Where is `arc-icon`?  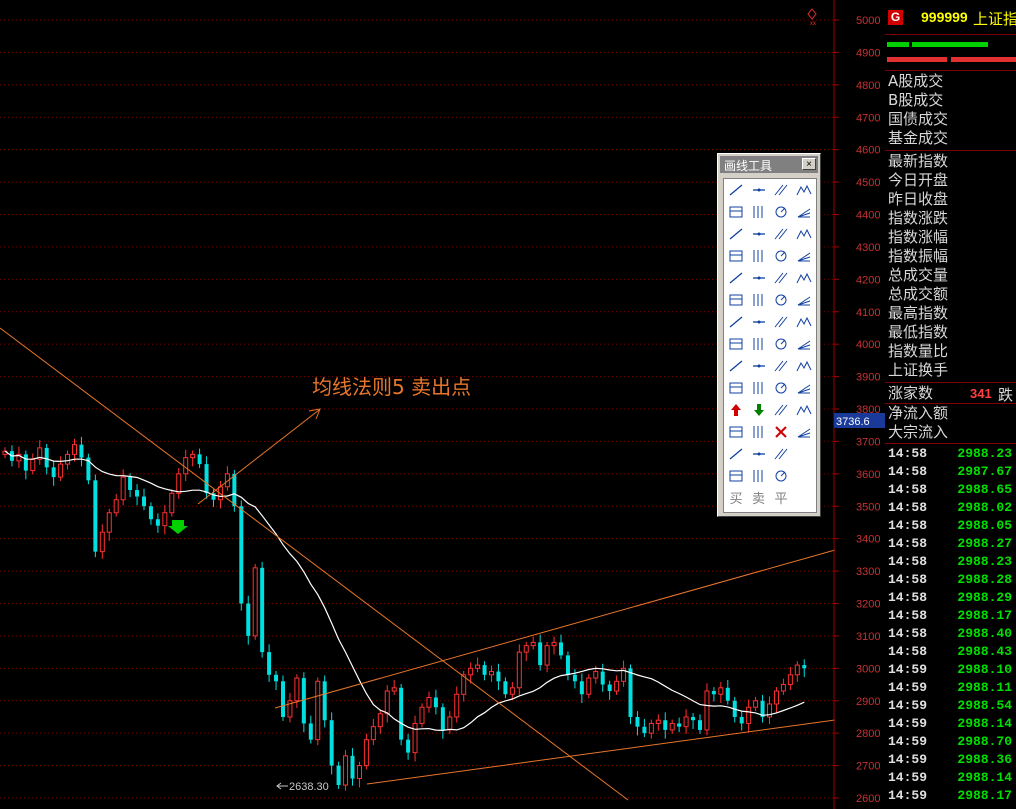
arc-icon is located at coordinates (759, 256).